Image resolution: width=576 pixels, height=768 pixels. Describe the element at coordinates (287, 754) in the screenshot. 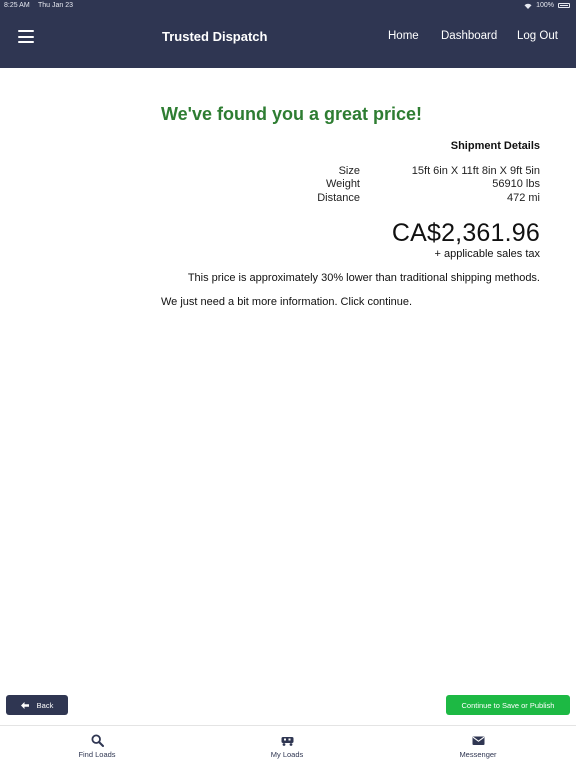

I see `tab-label: My Loads` at that location.